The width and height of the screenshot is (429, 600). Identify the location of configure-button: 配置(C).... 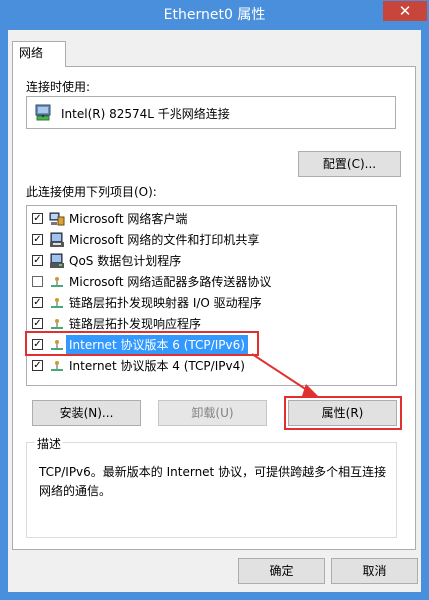
(349, 164).